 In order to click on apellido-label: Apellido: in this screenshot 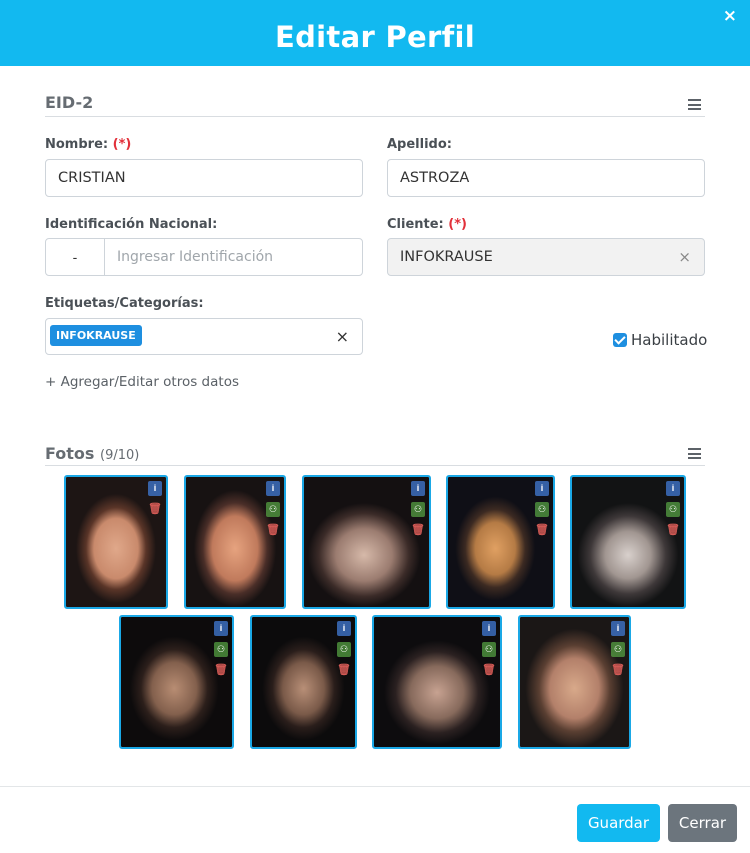, I will do `click(419, 144)`.